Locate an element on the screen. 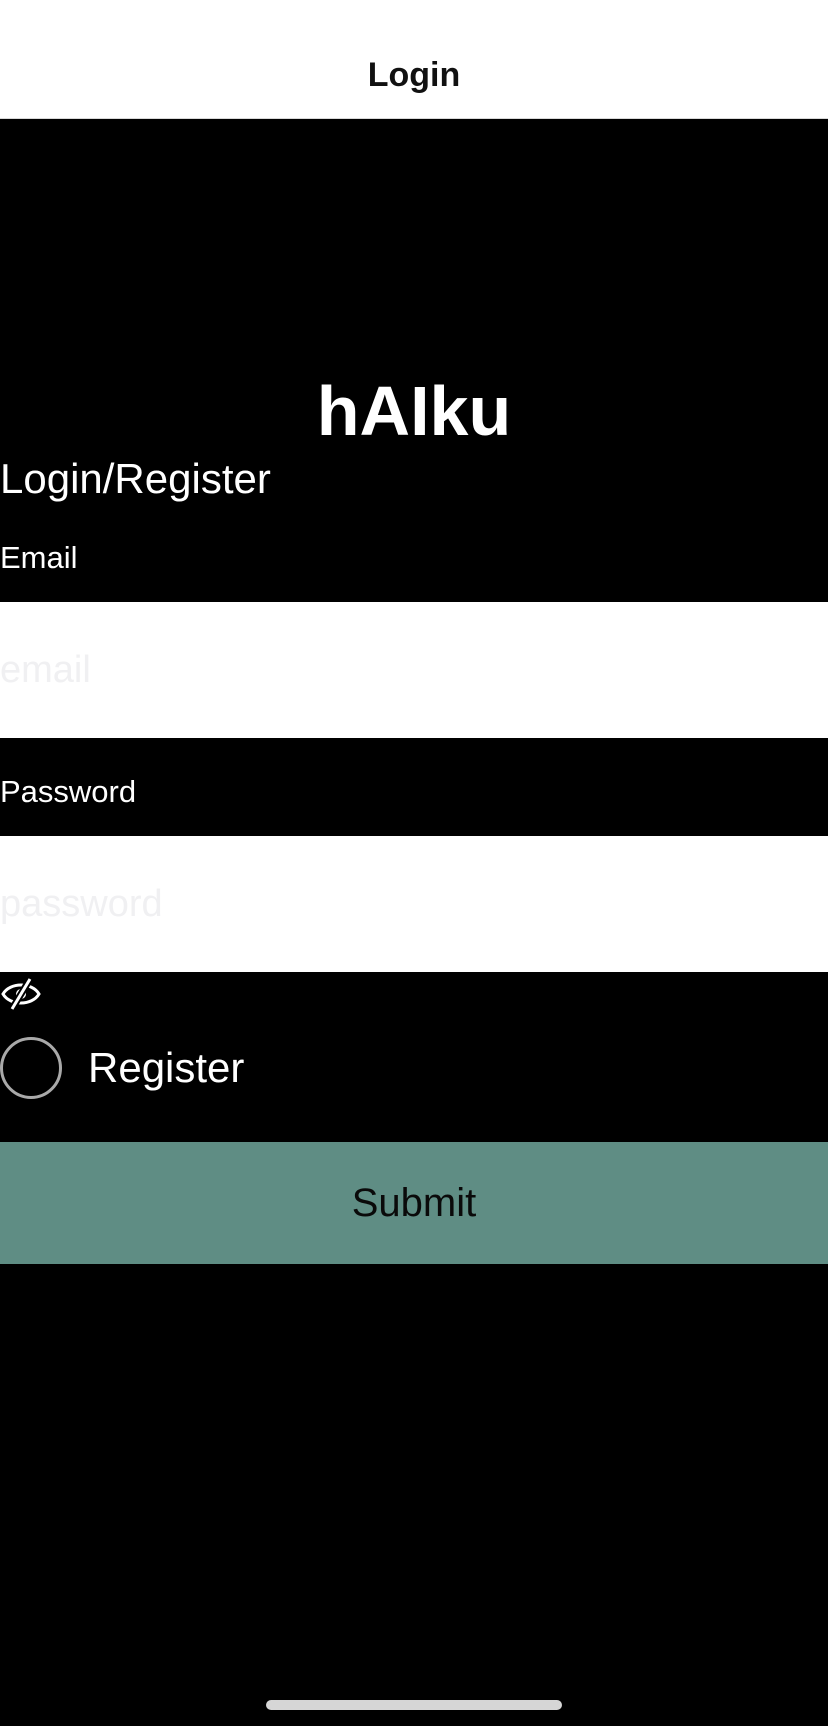  register-radio is located at coordinates (31, 1068).